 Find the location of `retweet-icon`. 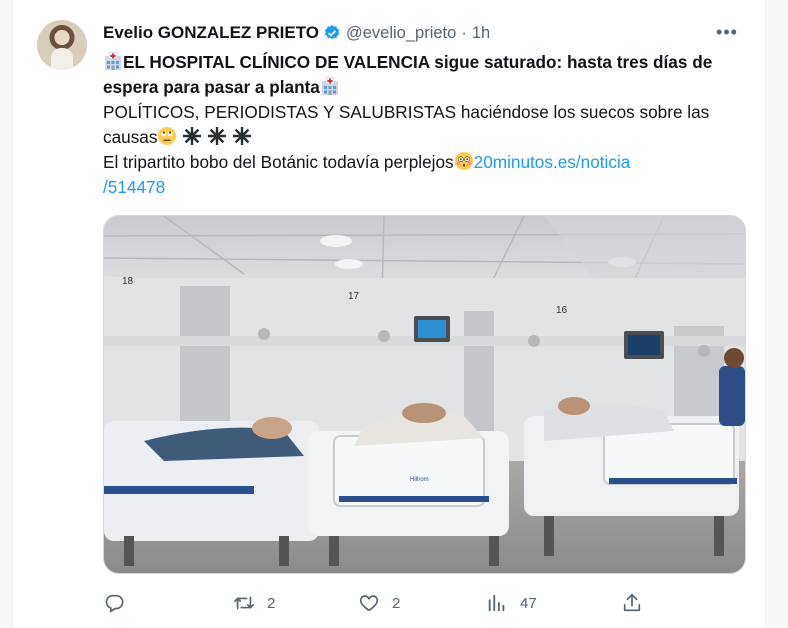

retweet-icon is located at coordinates (244, 603).